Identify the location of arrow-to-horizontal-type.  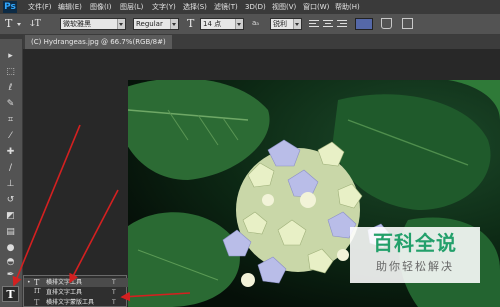
(94, 236).